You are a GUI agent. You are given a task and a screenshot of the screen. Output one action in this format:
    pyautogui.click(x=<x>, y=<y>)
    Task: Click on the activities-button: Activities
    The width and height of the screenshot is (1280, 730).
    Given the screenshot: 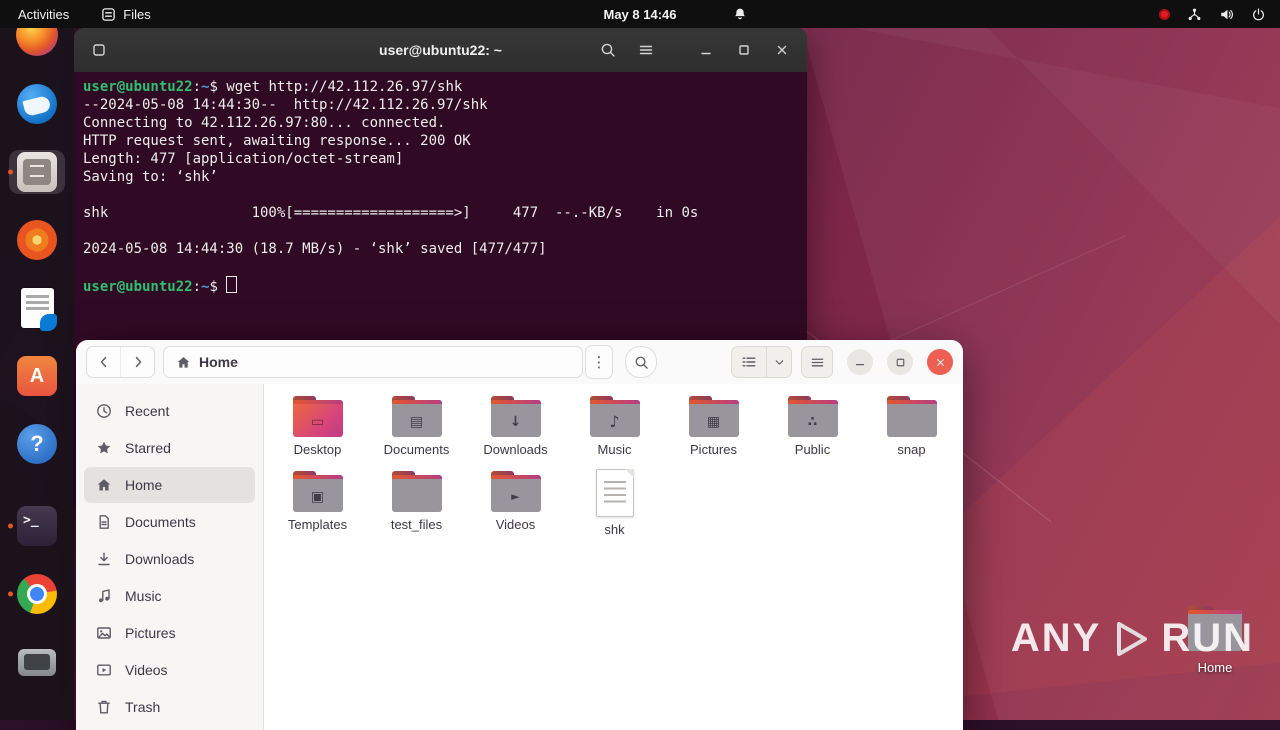 What is the action you would take?
    pyautogui.click(x=43, y=14)
    